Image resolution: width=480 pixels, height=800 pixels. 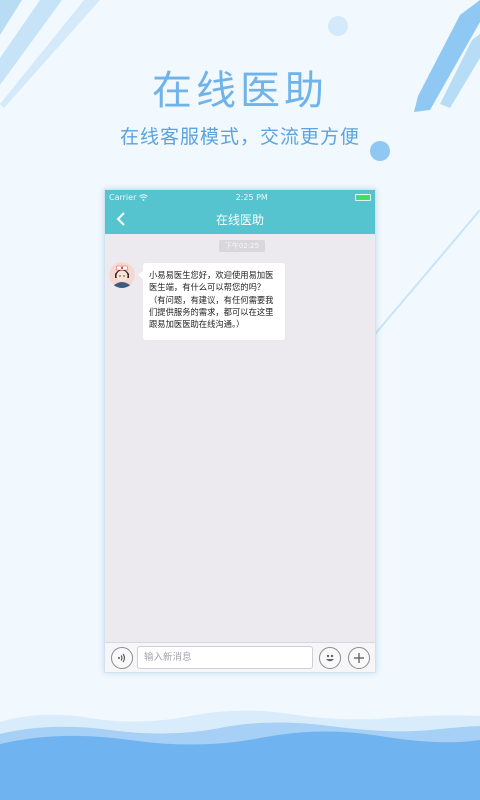 What do you see at coordinates (239, 137) in the screenshot?
I see `hero-subtitle: 在线客服模式，交流更方便` at bounding box center [239, 137].